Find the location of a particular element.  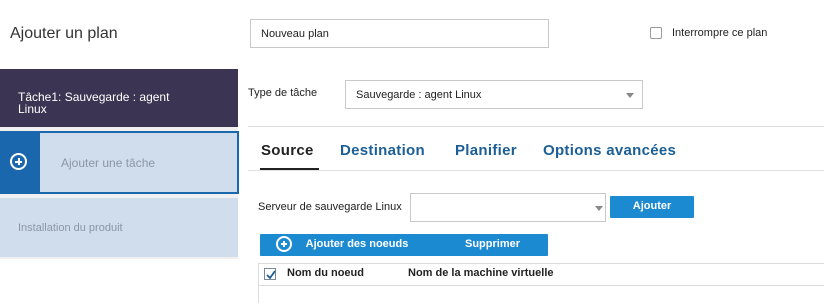

tabs-rule is located at coordinates (536, 170).